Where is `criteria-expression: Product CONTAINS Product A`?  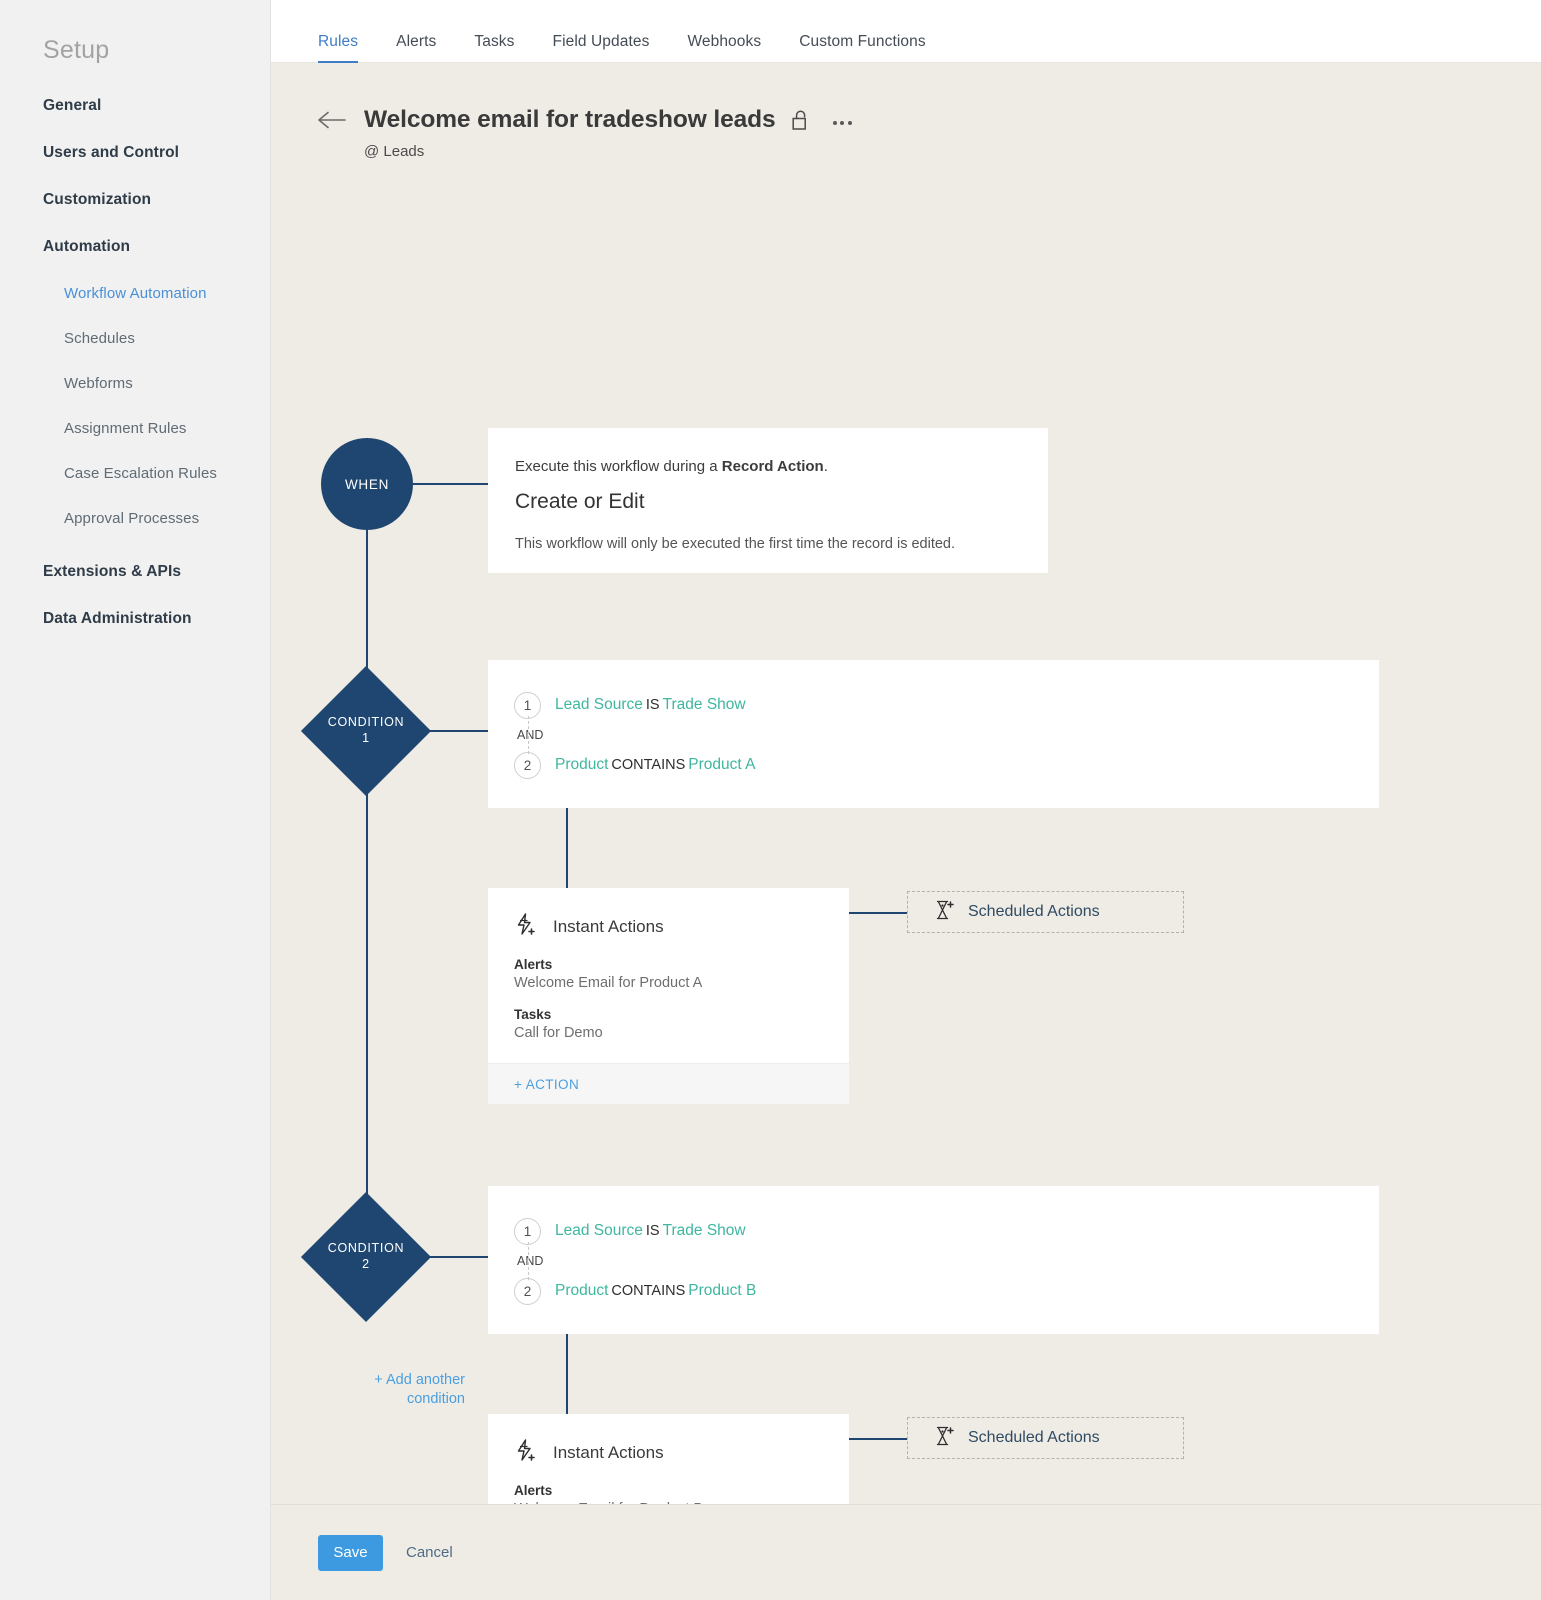 criteria-expression: Product CONTAINS Product A is located at coordinates (655, 765).